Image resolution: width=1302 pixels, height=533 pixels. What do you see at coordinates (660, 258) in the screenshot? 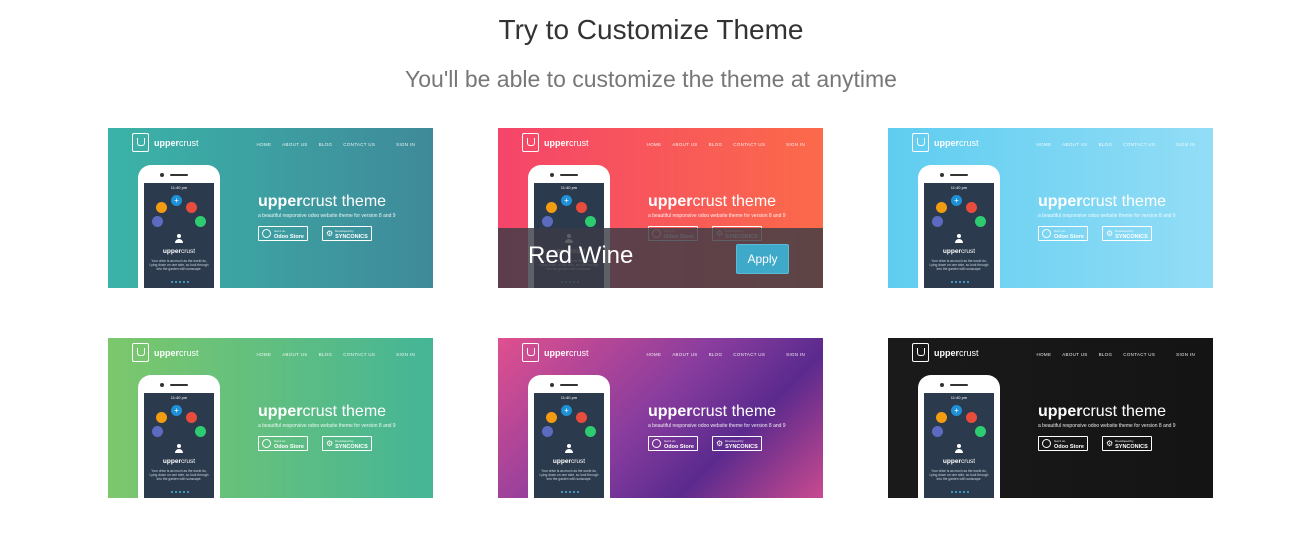
I see `theme-hover-overlay: Red Wine Apply` at bounding box center [660, 258].